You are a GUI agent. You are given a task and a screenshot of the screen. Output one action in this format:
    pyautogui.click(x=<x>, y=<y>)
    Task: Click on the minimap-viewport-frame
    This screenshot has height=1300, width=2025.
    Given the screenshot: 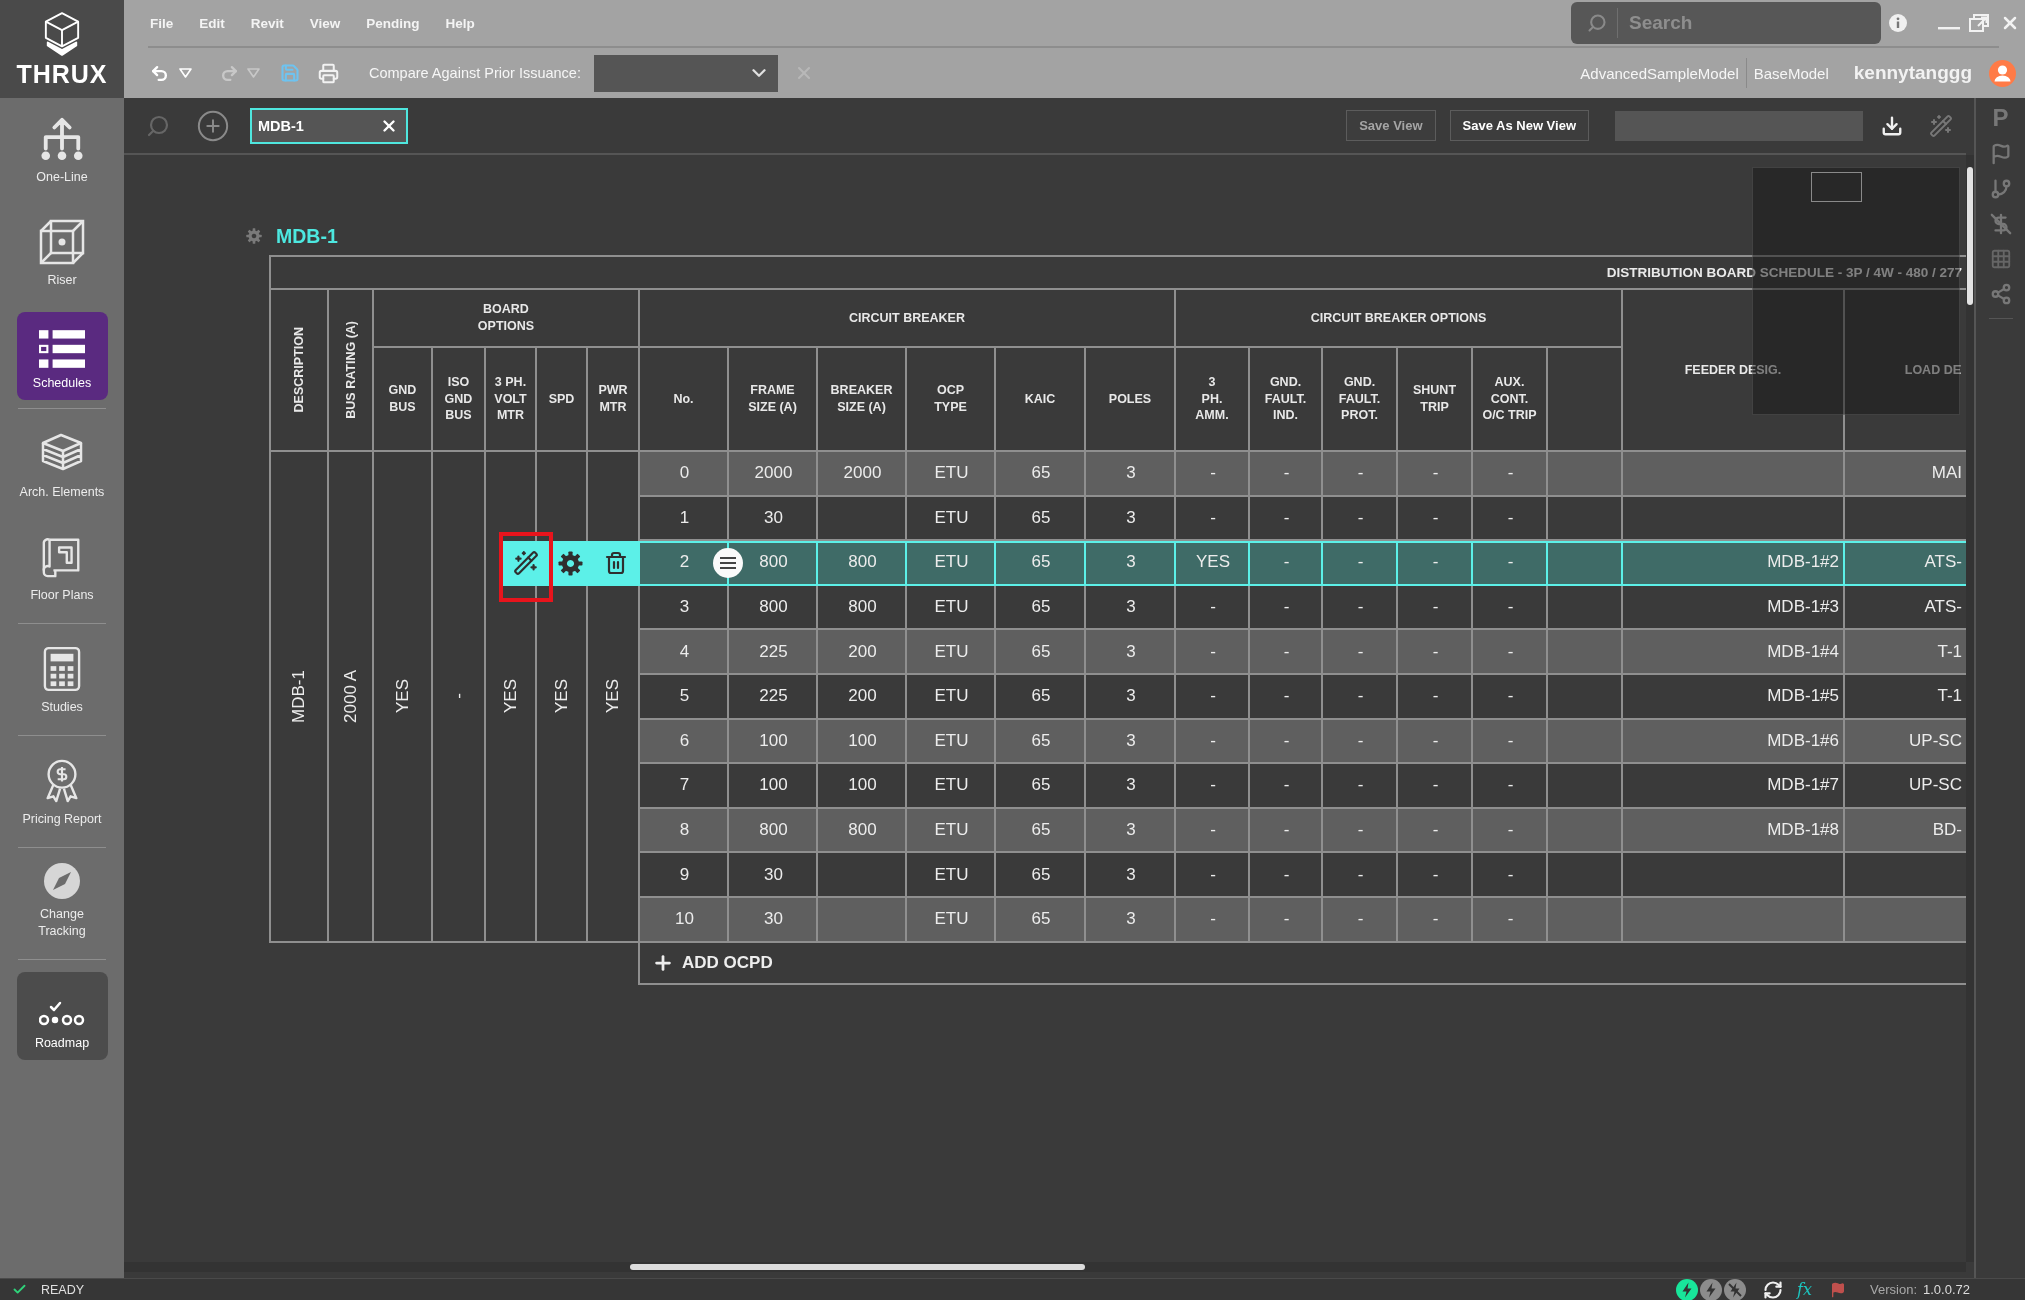 What is the action you would take?
    pyautogui.click(x=1836, y=187)
    